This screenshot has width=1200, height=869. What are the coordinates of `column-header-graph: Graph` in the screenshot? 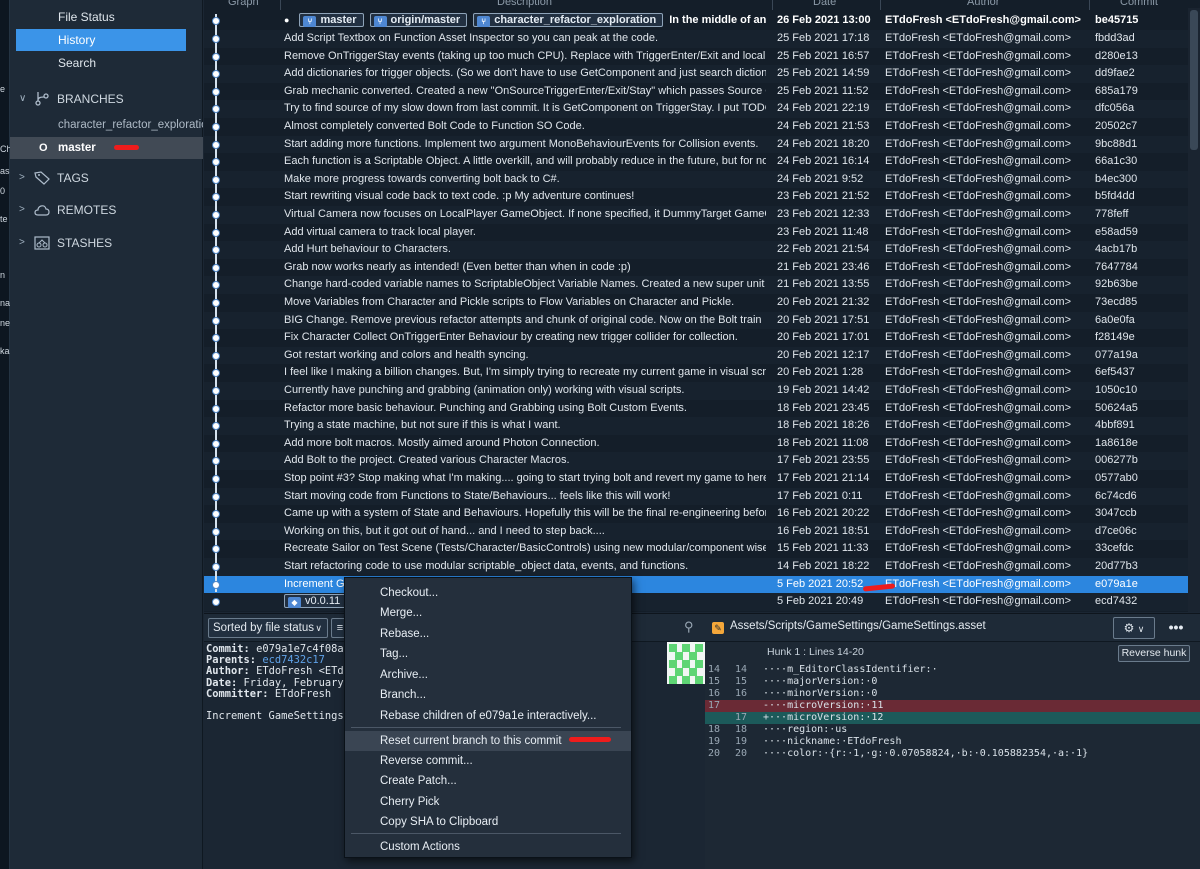 It's located at (243, 4).